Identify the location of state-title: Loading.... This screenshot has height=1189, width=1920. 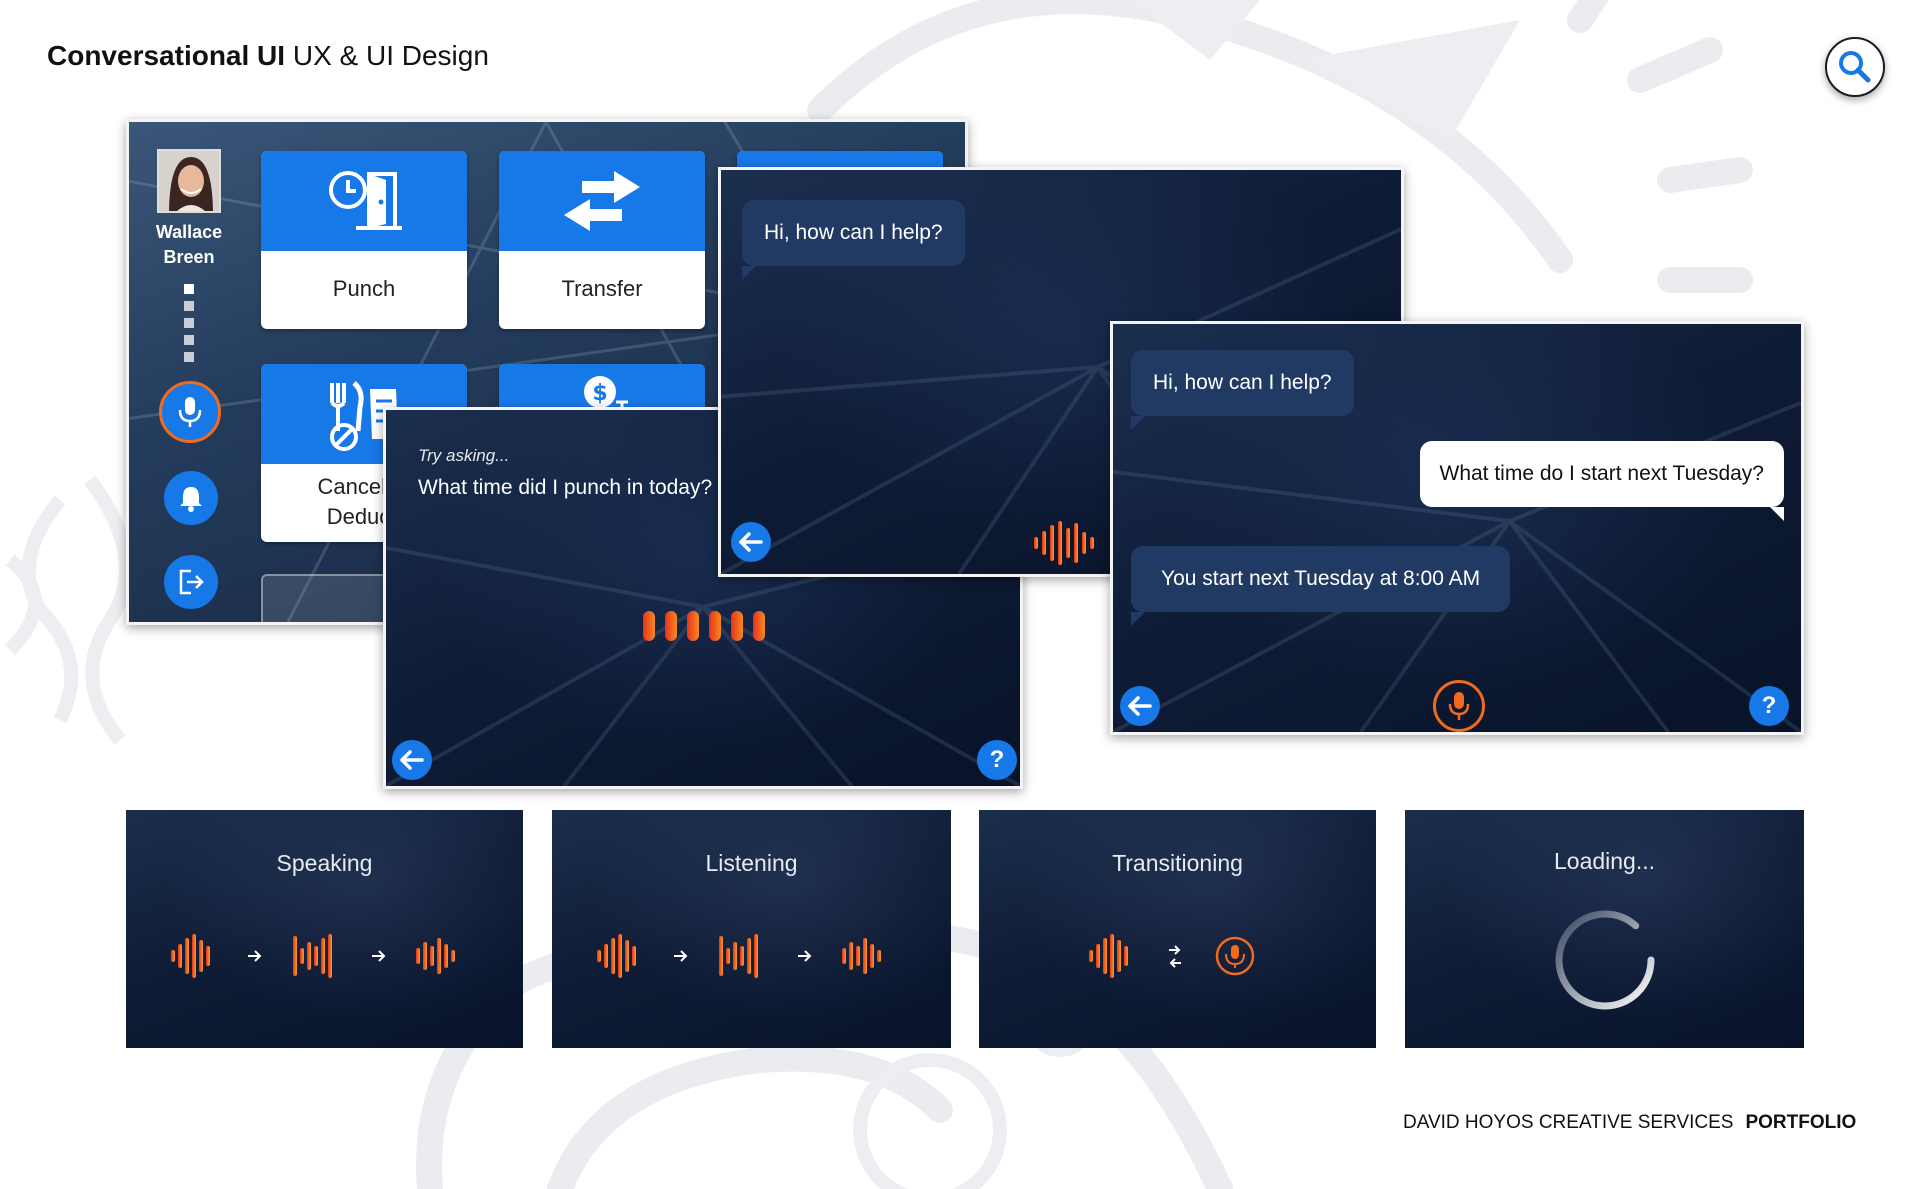
(1604, 861).